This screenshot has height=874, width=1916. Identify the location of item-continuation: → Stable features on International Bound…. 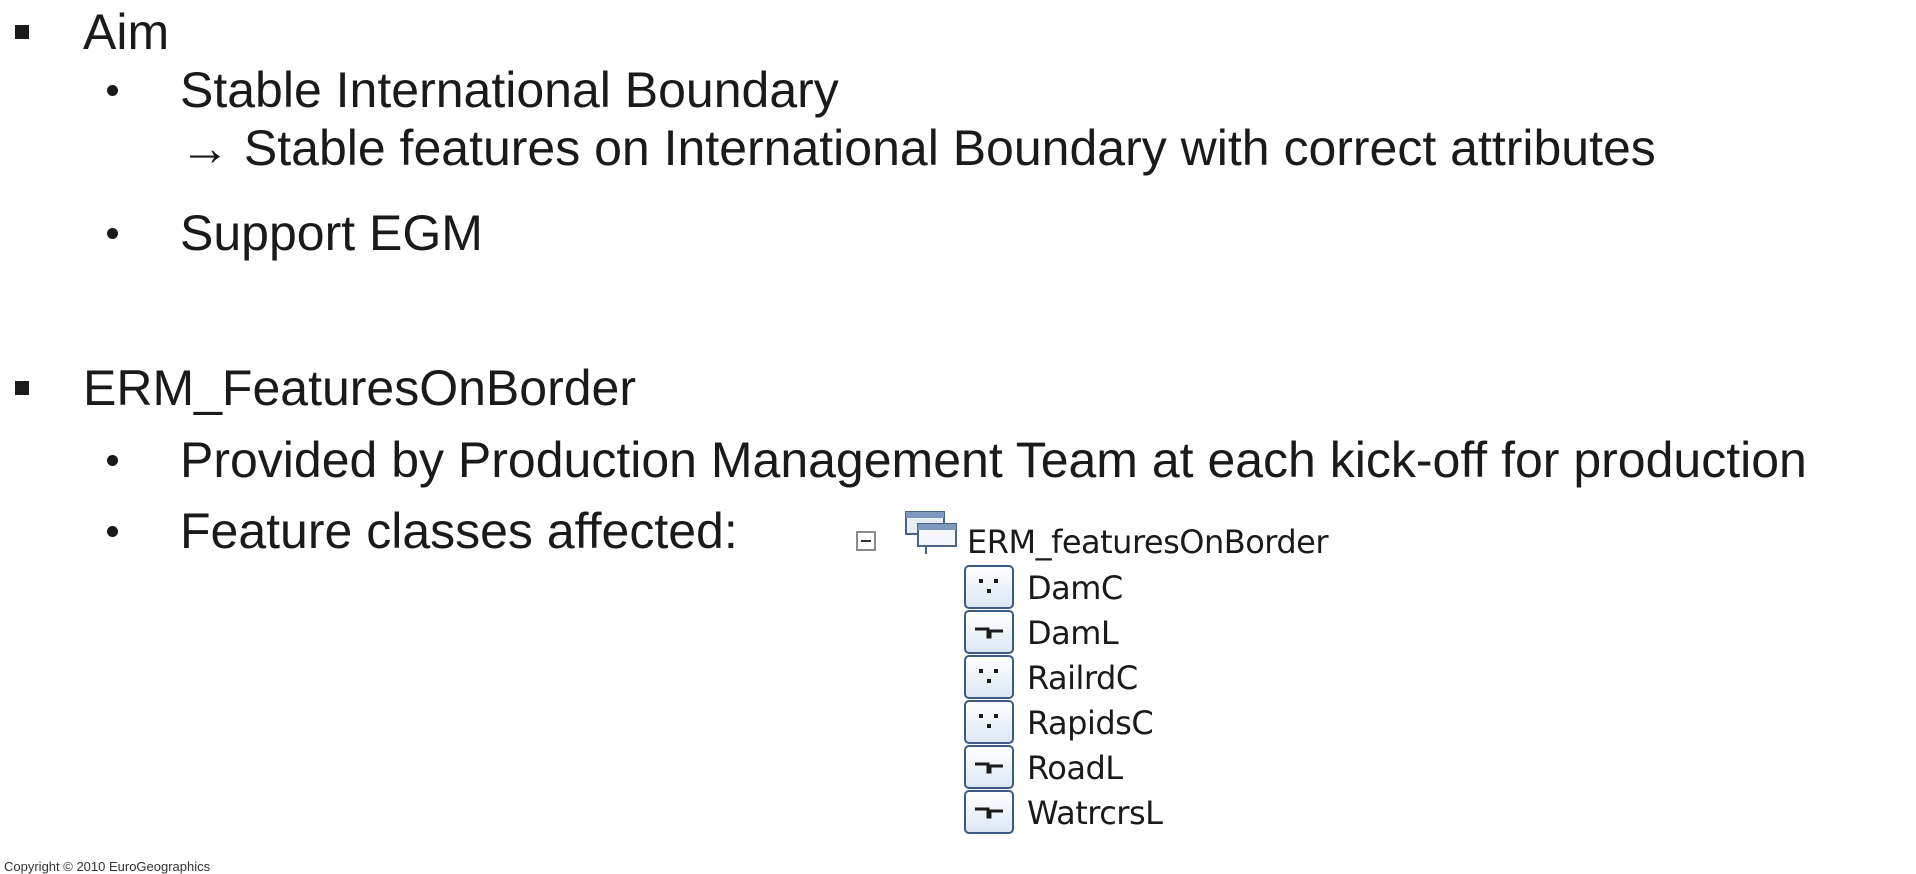
(918, 148).